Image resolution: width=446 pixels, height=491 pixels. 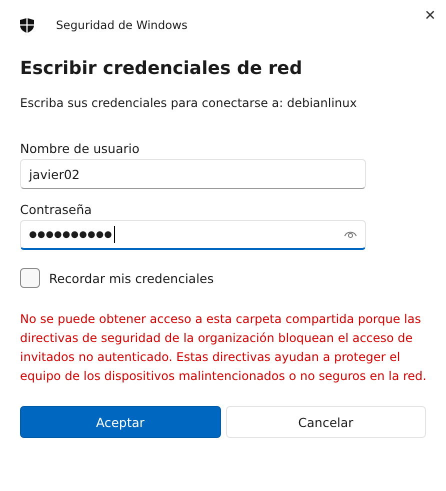 I want to click on error-message: No se puede obtener acceso a esta carpeta compartida porque las directivas de seguridad de la organización bloquean el acceso de invitados no autenticado. Estas directivas ayudan a proteger el equipo de los dispositivos malintencionados o no seguros en la red., so click(x=224, y=348).